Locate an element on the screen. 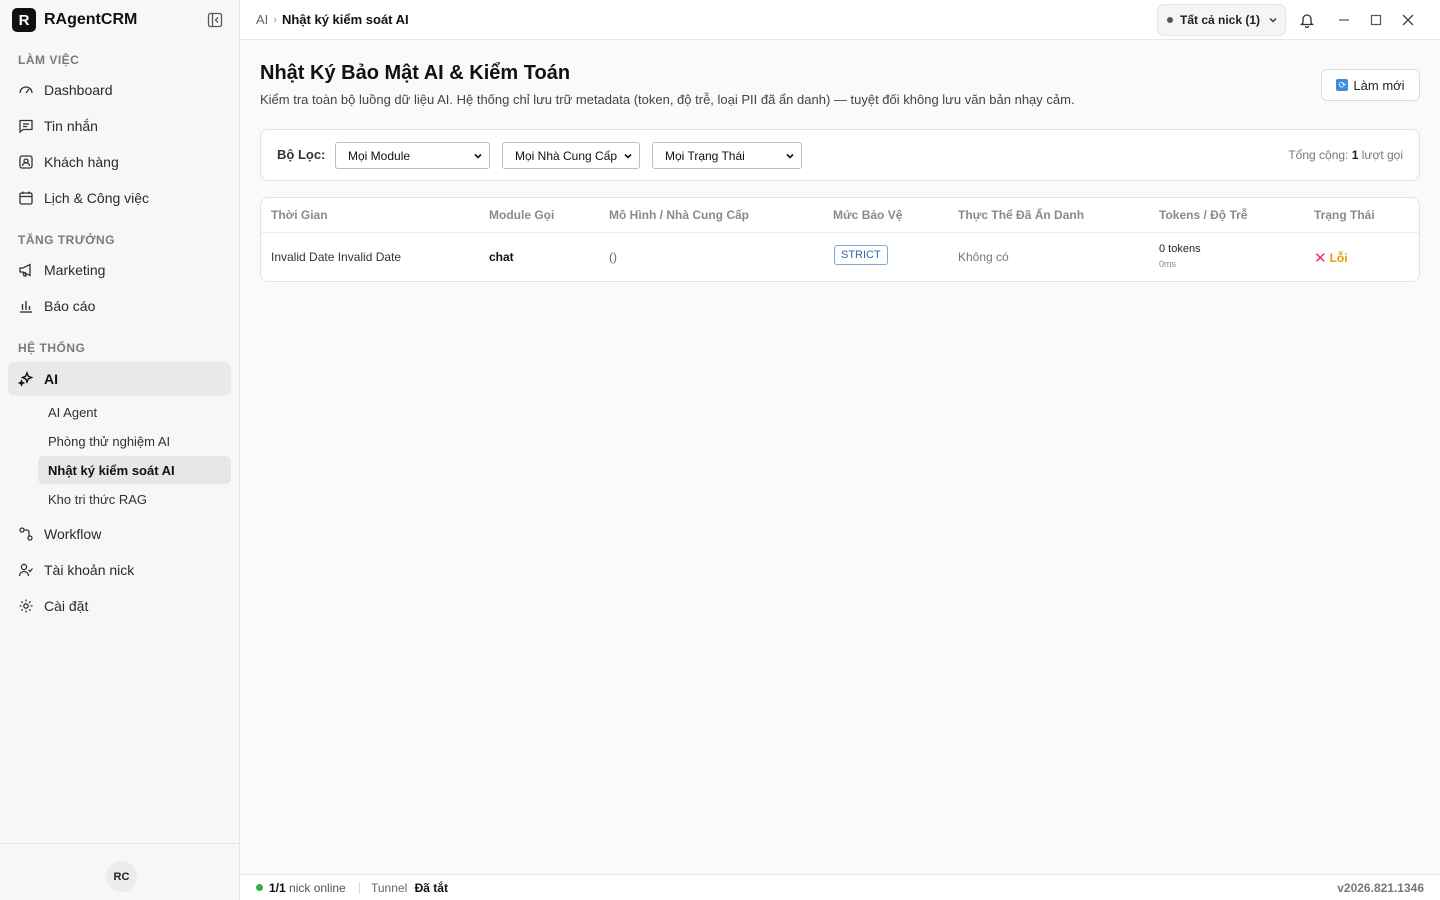 The width and height of the screenshot is (1440, 900). brand: R RAgentCRM is located at coordinates (74, 20).